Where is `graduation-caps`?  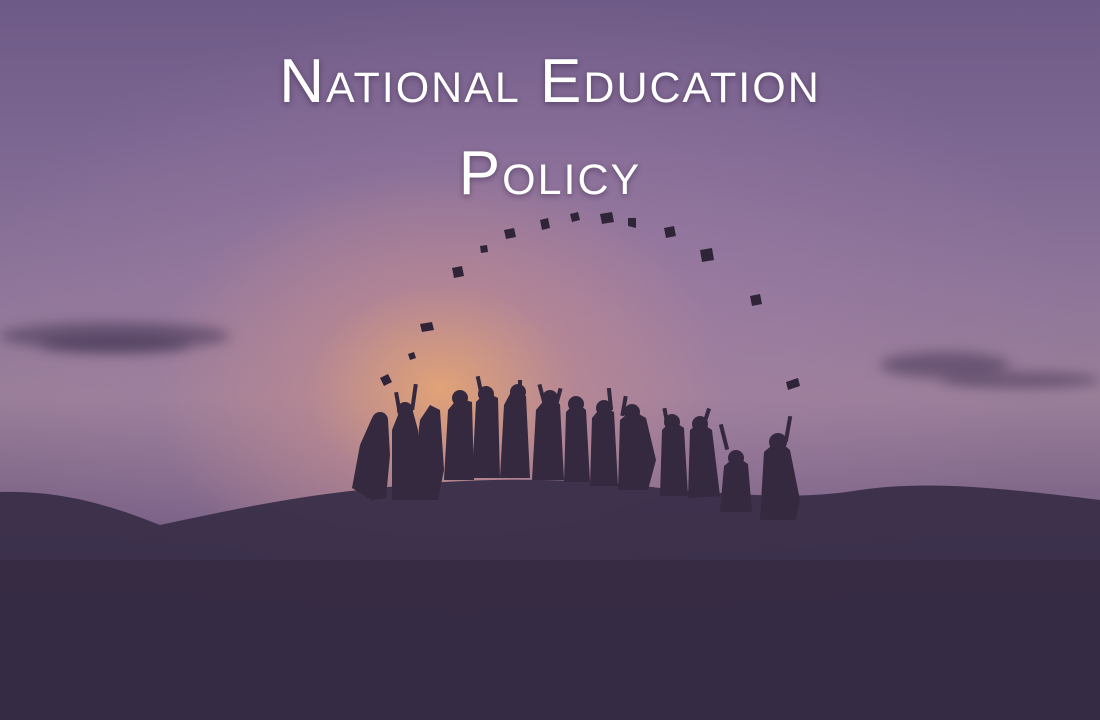 graduation-caps is located at coordinates (590, 301).